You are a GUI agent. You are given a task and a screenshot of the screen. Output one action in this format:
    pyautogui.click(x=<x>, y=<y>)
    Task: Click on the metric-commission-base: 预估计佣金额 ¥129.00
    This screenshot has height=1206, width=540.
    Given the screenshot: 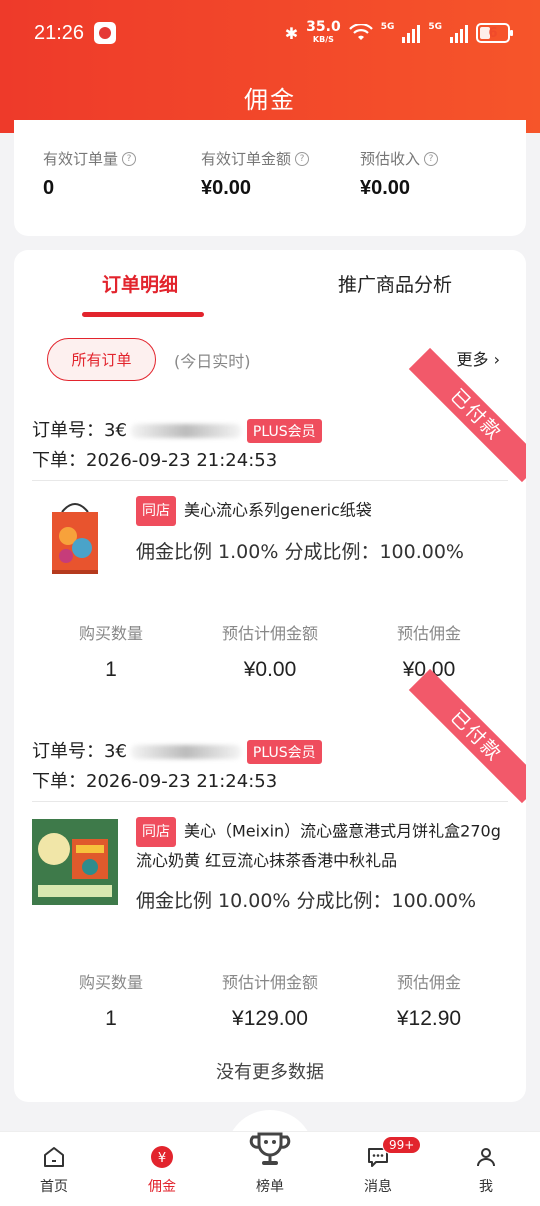 What is the action you would take?
    pyautogui.click(x=269, y=1001)
    